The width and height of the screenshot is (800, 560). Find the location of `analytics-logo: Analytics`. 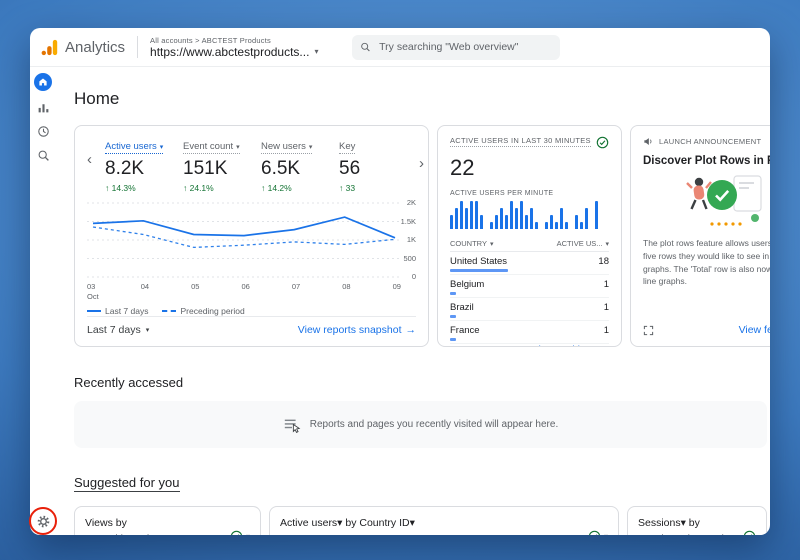

analytics-logo: Analytics is located at coordinates (82, 47).